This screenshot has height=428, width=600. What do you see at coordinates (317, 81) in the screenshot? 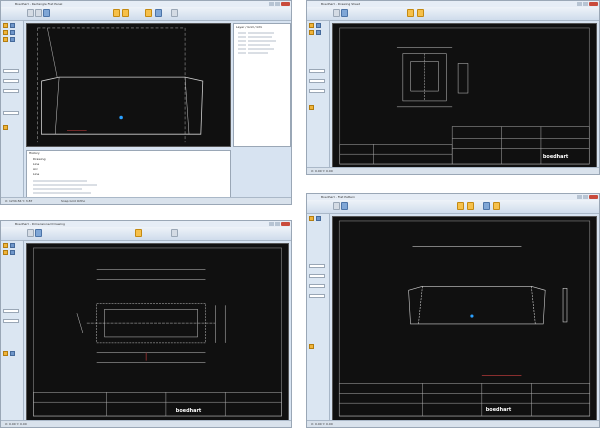
I see `sheet-field` at bounding box center [317, 81].